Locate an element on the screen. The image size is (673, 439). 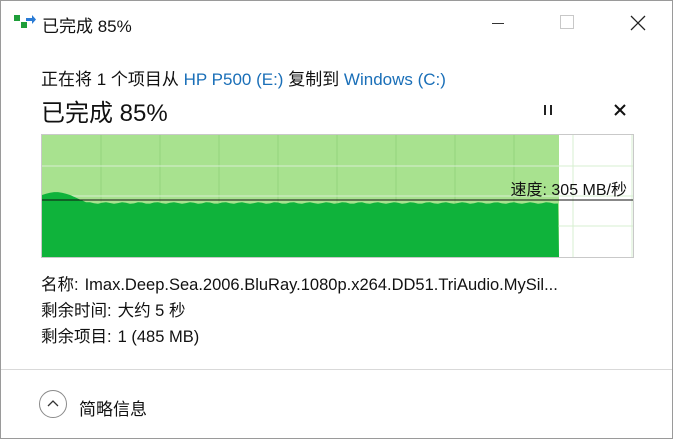
items-remaining-row: 剩余项目: 1 (485 MB) is located at coordinates (341, 340).